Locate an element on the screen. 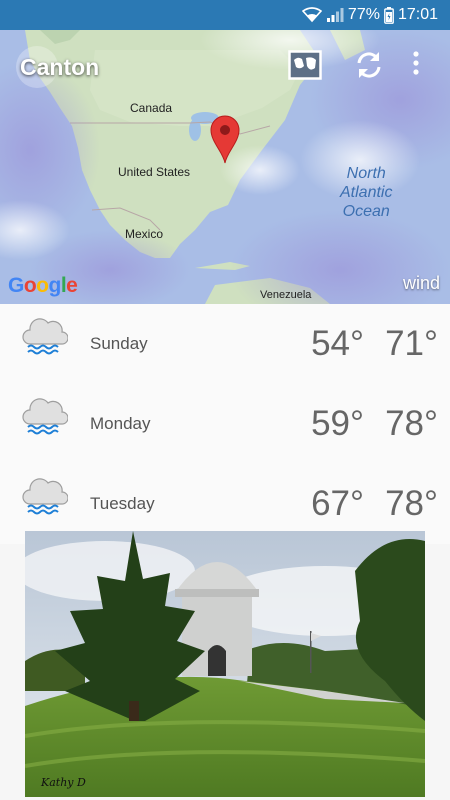 This screenshot has height=800, width=450. map-layers-icon is located at coordinates (305, 65).